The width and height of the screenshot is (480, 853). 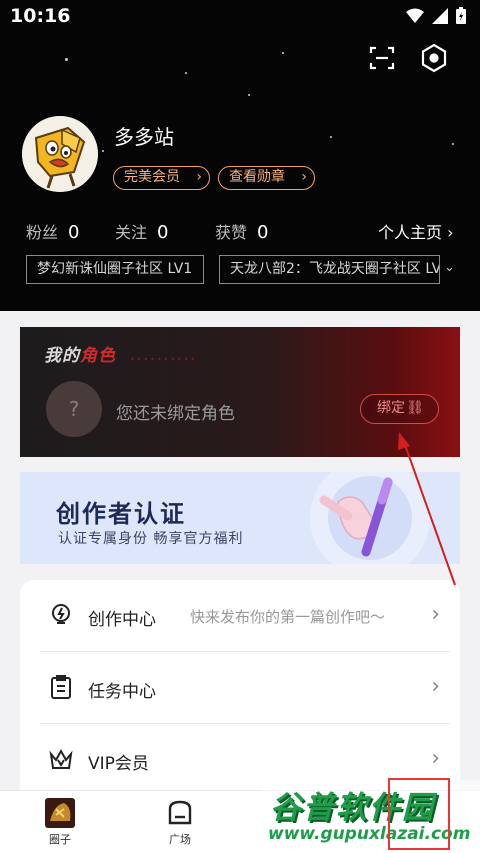 I want to click on role-binding-card: 我的角色 •••••••••• ? 您还未绑定角色 绑定 ⛓, so click(x=240, y=392).